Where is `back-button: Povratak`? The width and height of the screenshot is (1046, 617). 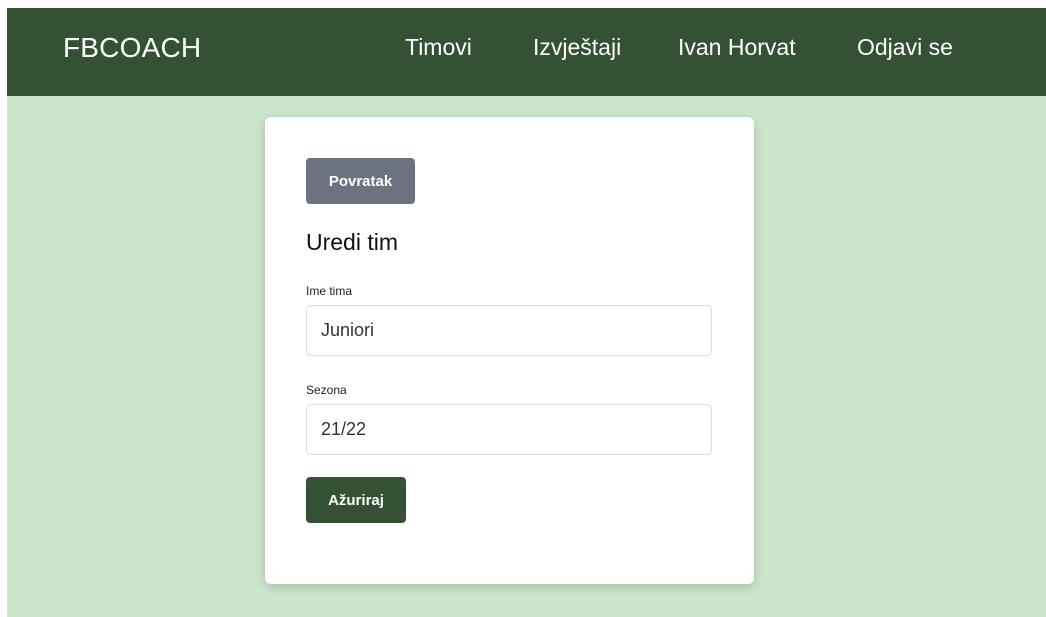
back-button: Povratak is located at coordinates (360, 181).